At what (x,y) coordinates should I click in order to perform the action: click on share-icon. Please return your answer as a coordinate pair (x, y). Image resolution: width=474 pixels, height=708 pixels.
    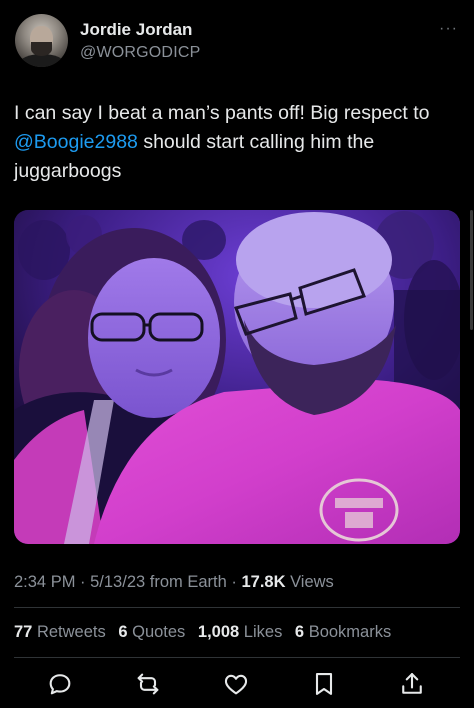
    Looking at the image, I should click on (412, 684).